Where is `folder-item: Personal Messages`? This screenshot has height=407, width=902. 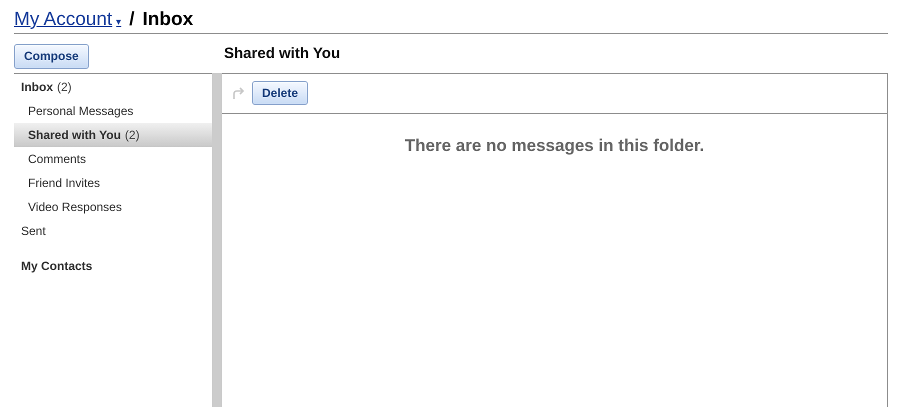
folder-item: Personal Messages is located at coordinates (113, 110).